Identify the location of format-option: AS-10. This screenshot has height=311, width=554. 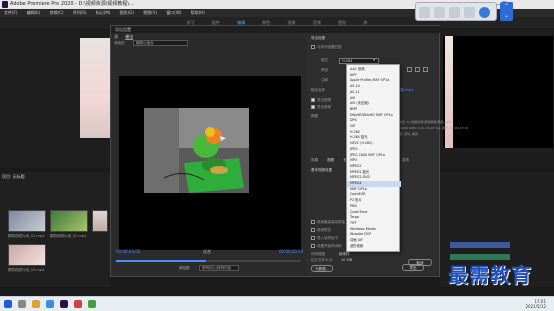
(374, 87).